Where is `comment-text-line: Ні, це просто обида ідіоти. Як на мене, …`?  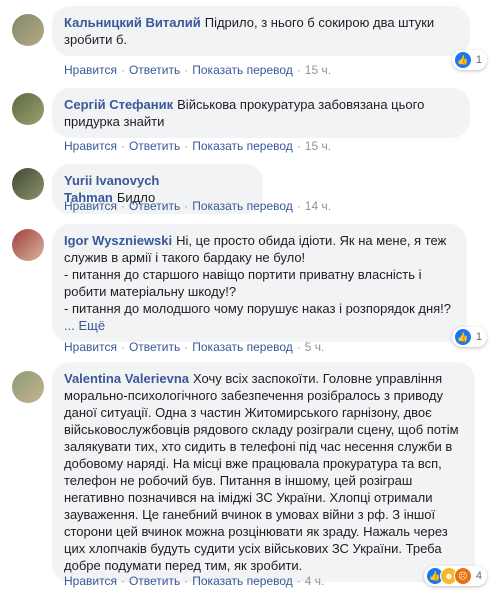
comment-text-line: Ні, це просто обида ідіоти. Як на мене, … is located at coordinates (311, 240).